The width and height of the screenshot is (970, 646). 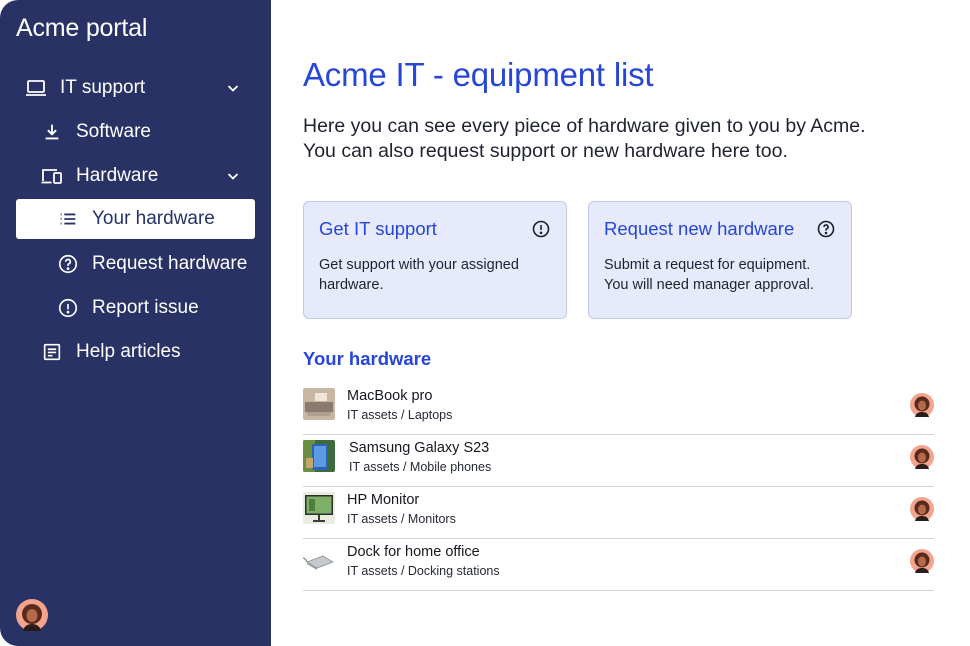 I want to click on sidebar-item-help-articles: Help articles, so click(x=135, y=352).